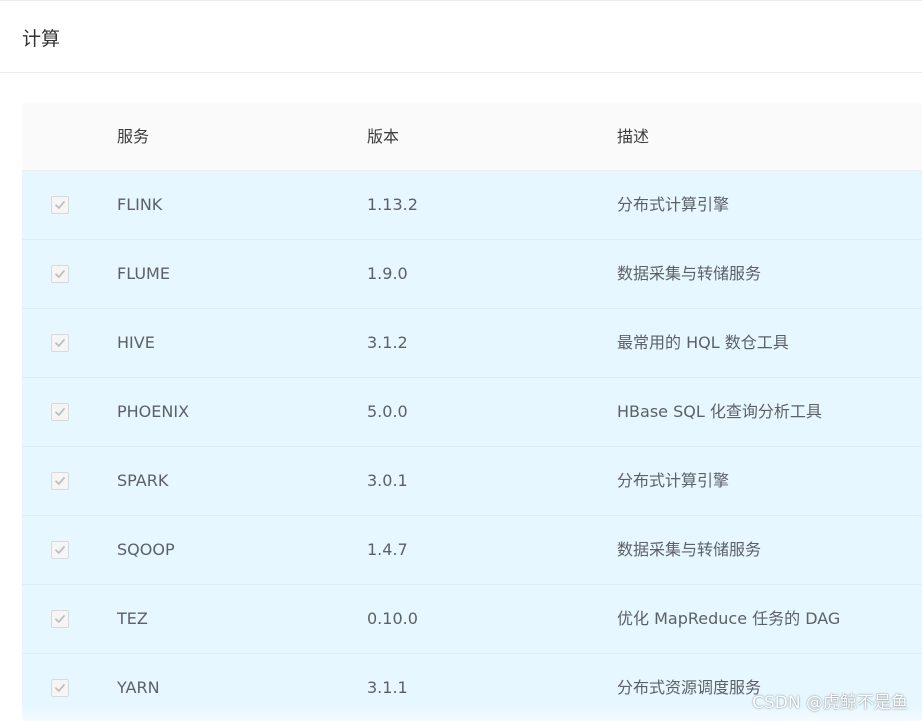 The height and width of the screenshot is (721, 922). What do you see at coordinates (472, 274) in the screenshot?
I see `table-row: FLUME 1.9.0 数据采集与转储服务` at bounding box center [472, 274].